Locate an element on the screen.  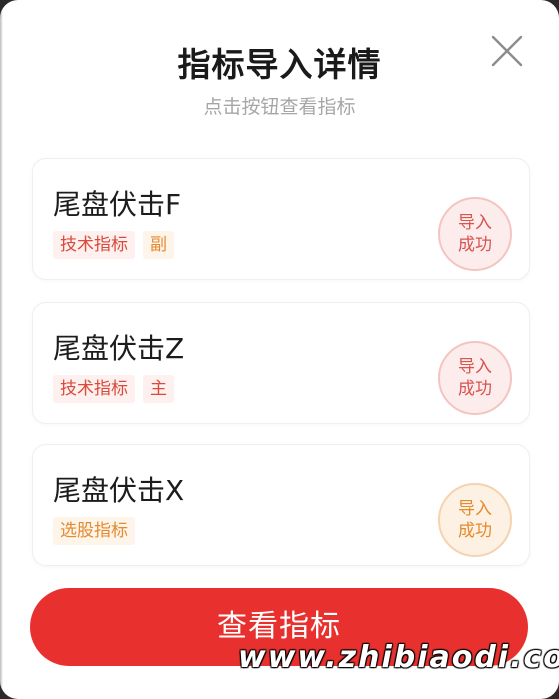
close-icon is located at coordinates (507, 51).